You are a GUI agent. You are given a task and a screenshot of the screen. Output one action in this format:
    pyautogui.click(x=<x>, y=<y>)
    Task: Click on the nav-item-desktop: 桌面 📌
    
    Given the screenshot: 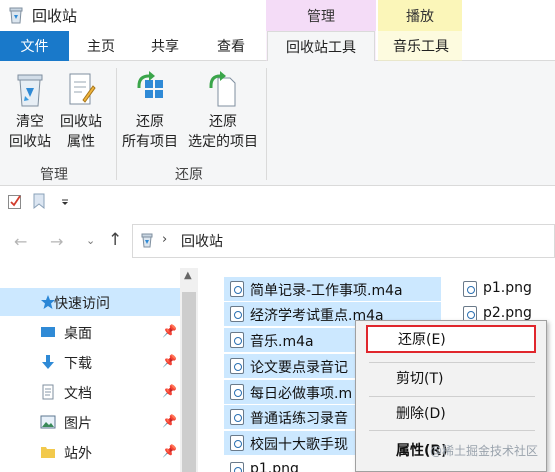 What is the action you would take?
    pyautogui.click(x=90, y=332)
    